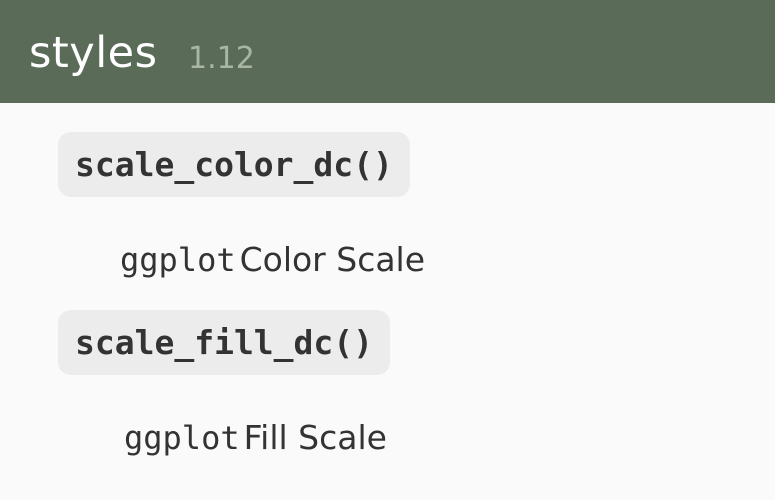 The width and height of the screenshot is (775, 500). Describe the element at coordinates (315, 437) in the screenshot. I see `description-text: Fill Scale` at that location.